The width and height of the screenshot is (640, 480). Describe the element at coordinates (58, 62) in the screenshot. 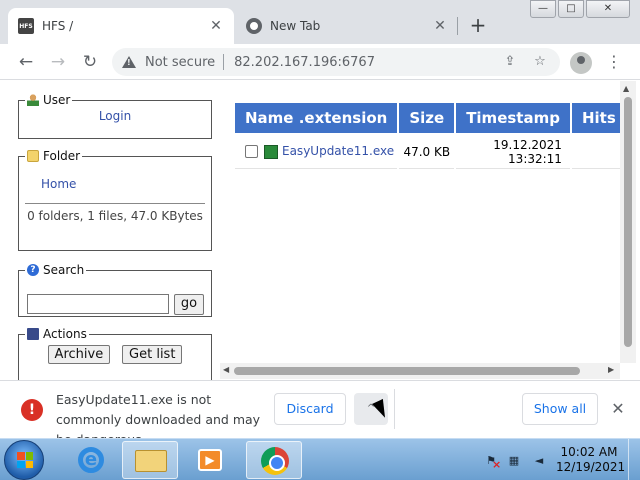

I see `forward-button: →` at that location.